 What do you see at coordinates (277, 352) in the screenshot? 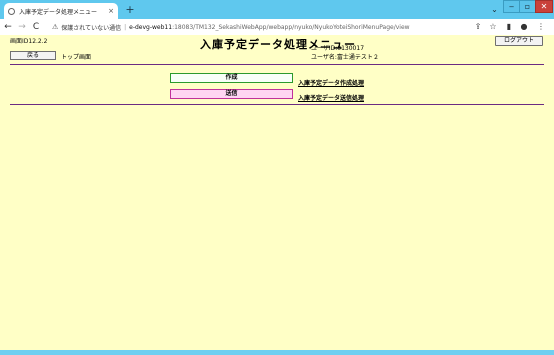
I see `window-bottom-frame` at bounding box center [277, 352].